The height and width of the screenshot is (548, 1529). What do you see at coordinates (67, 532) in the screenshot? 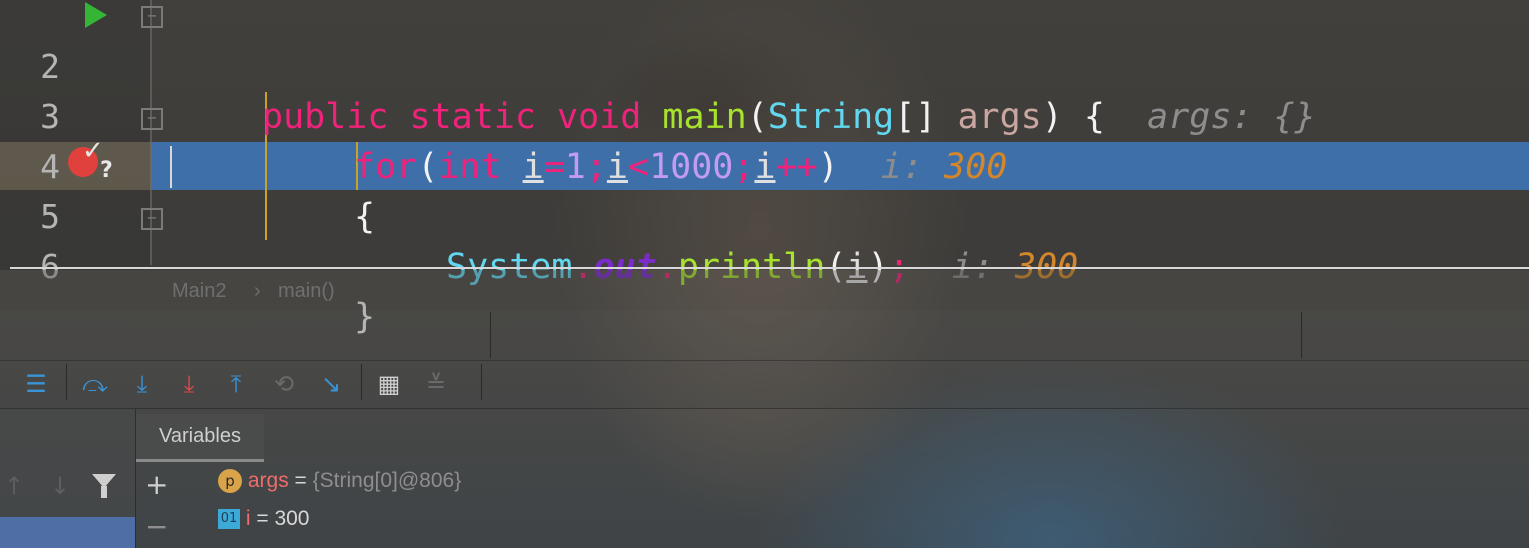
I see `selected-frame-row` at bounding box center [67, 532].